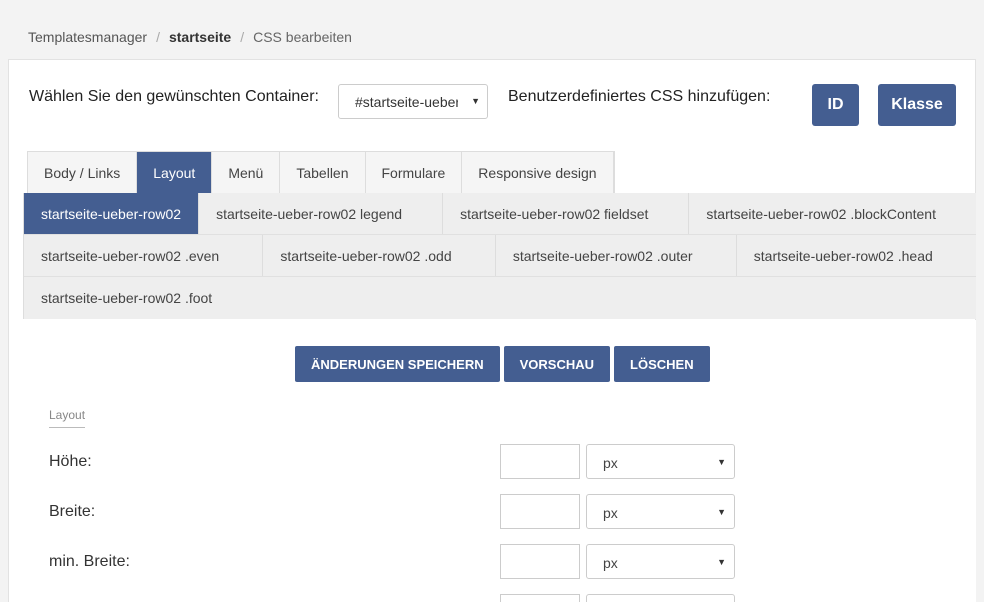  I want to click on section-title: Layout, so click(67, 418).